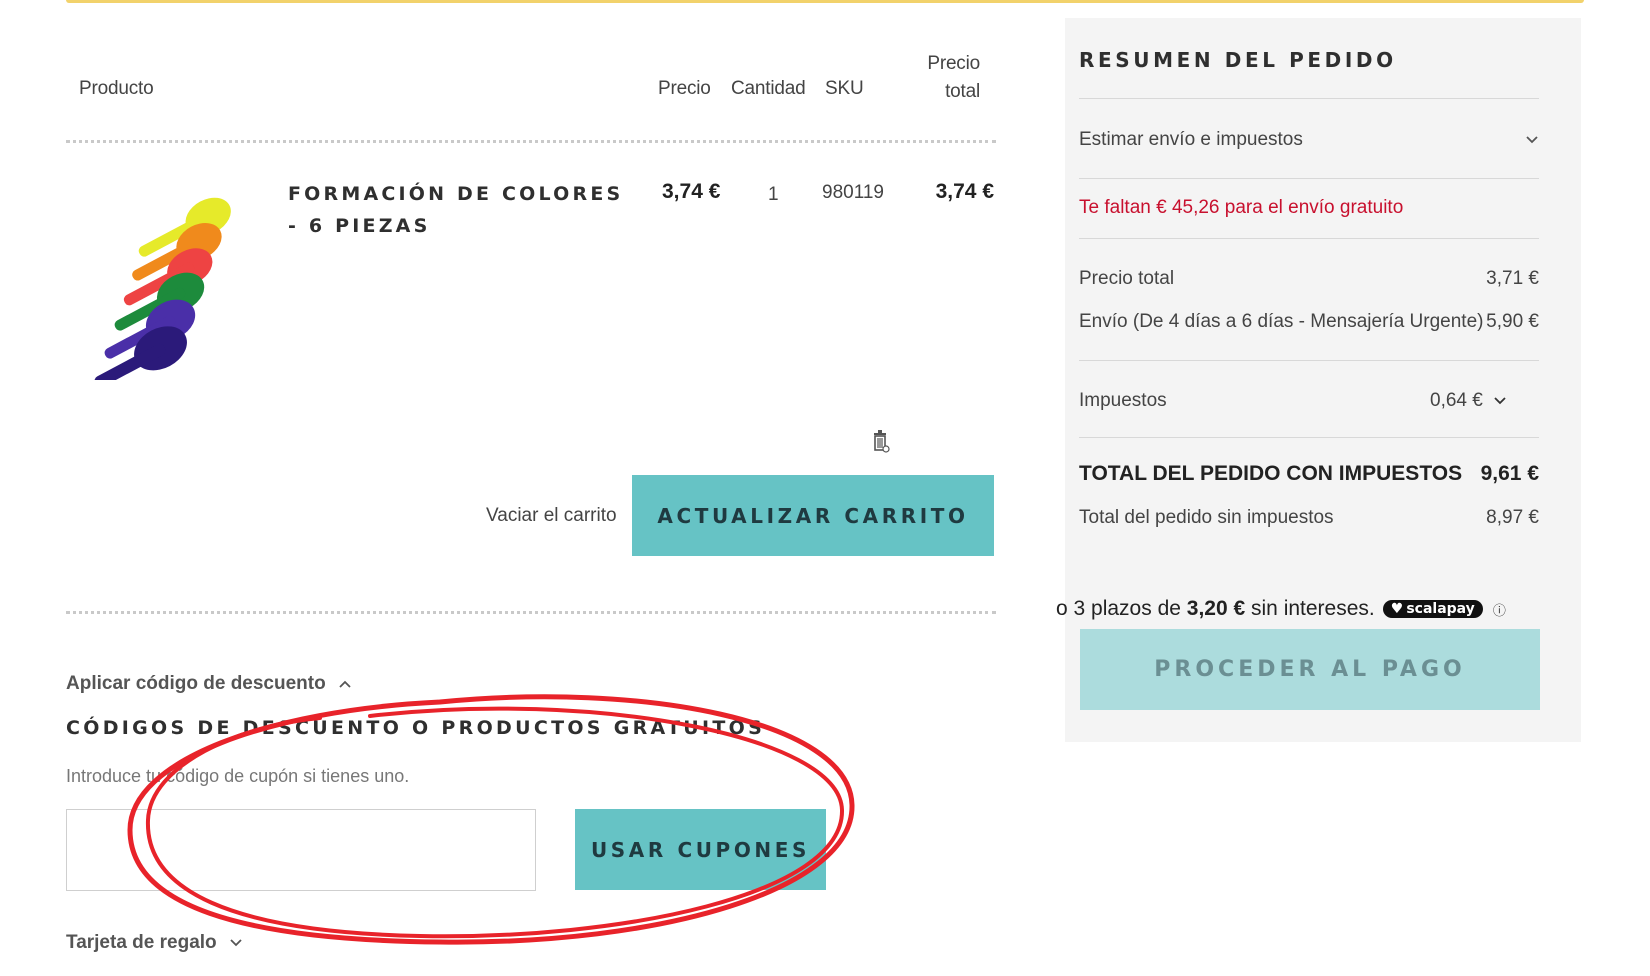 Image resolution: width=1650 pixels, height=976 pixels. What do you see at coordinates (768, 88) in the screenshot?
I see `header-quantity: Cantidad` at bounding box center [768, 88].